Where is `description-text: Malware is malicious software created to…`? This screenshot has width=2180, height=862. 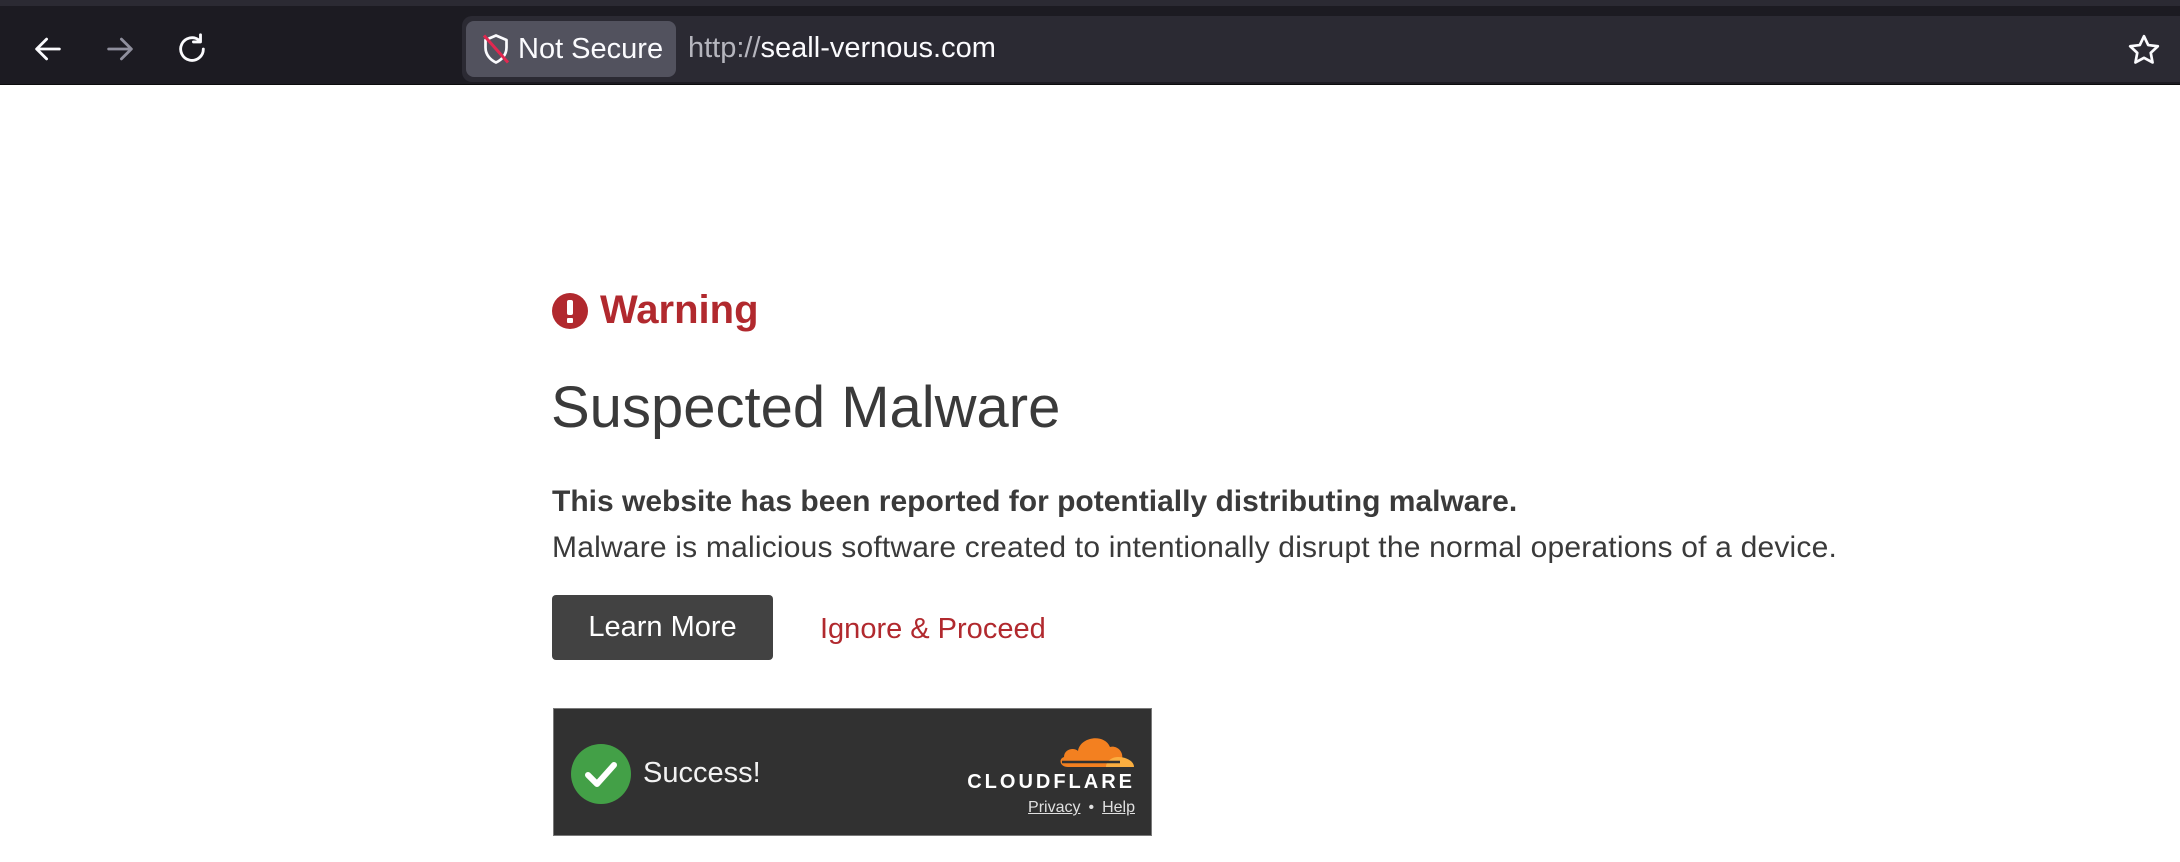 description-text: Malware is malicious software created to… is located at coordinates (1195, 547).